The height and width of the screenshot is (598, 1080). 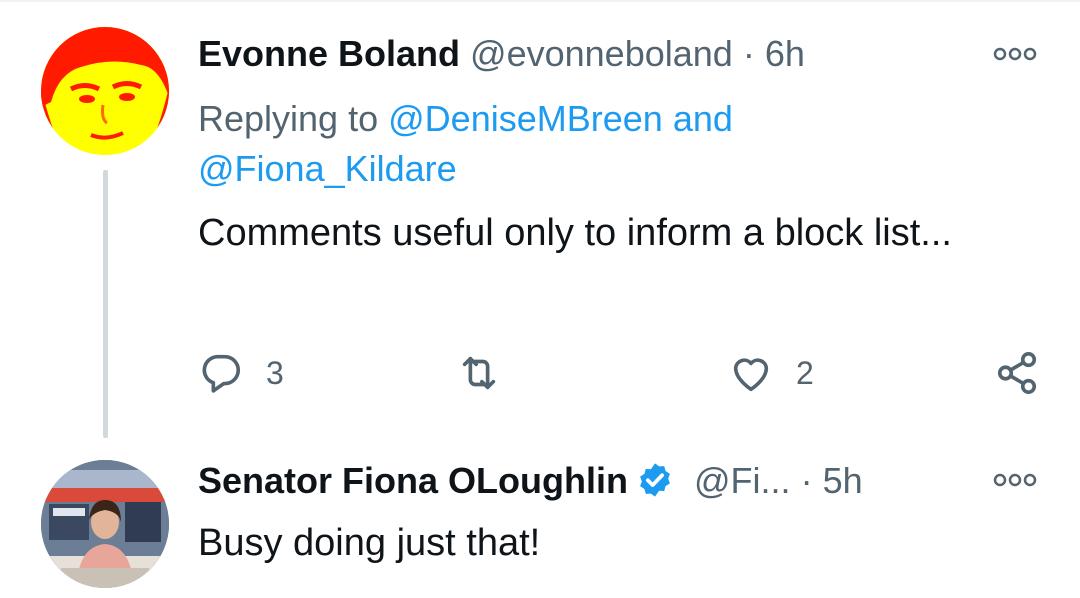 What do you see at coordinates (525, 118) in the screenshot?
I see `reply-mention-link: @DeniseMBreen` at bounding box center [525, 118].